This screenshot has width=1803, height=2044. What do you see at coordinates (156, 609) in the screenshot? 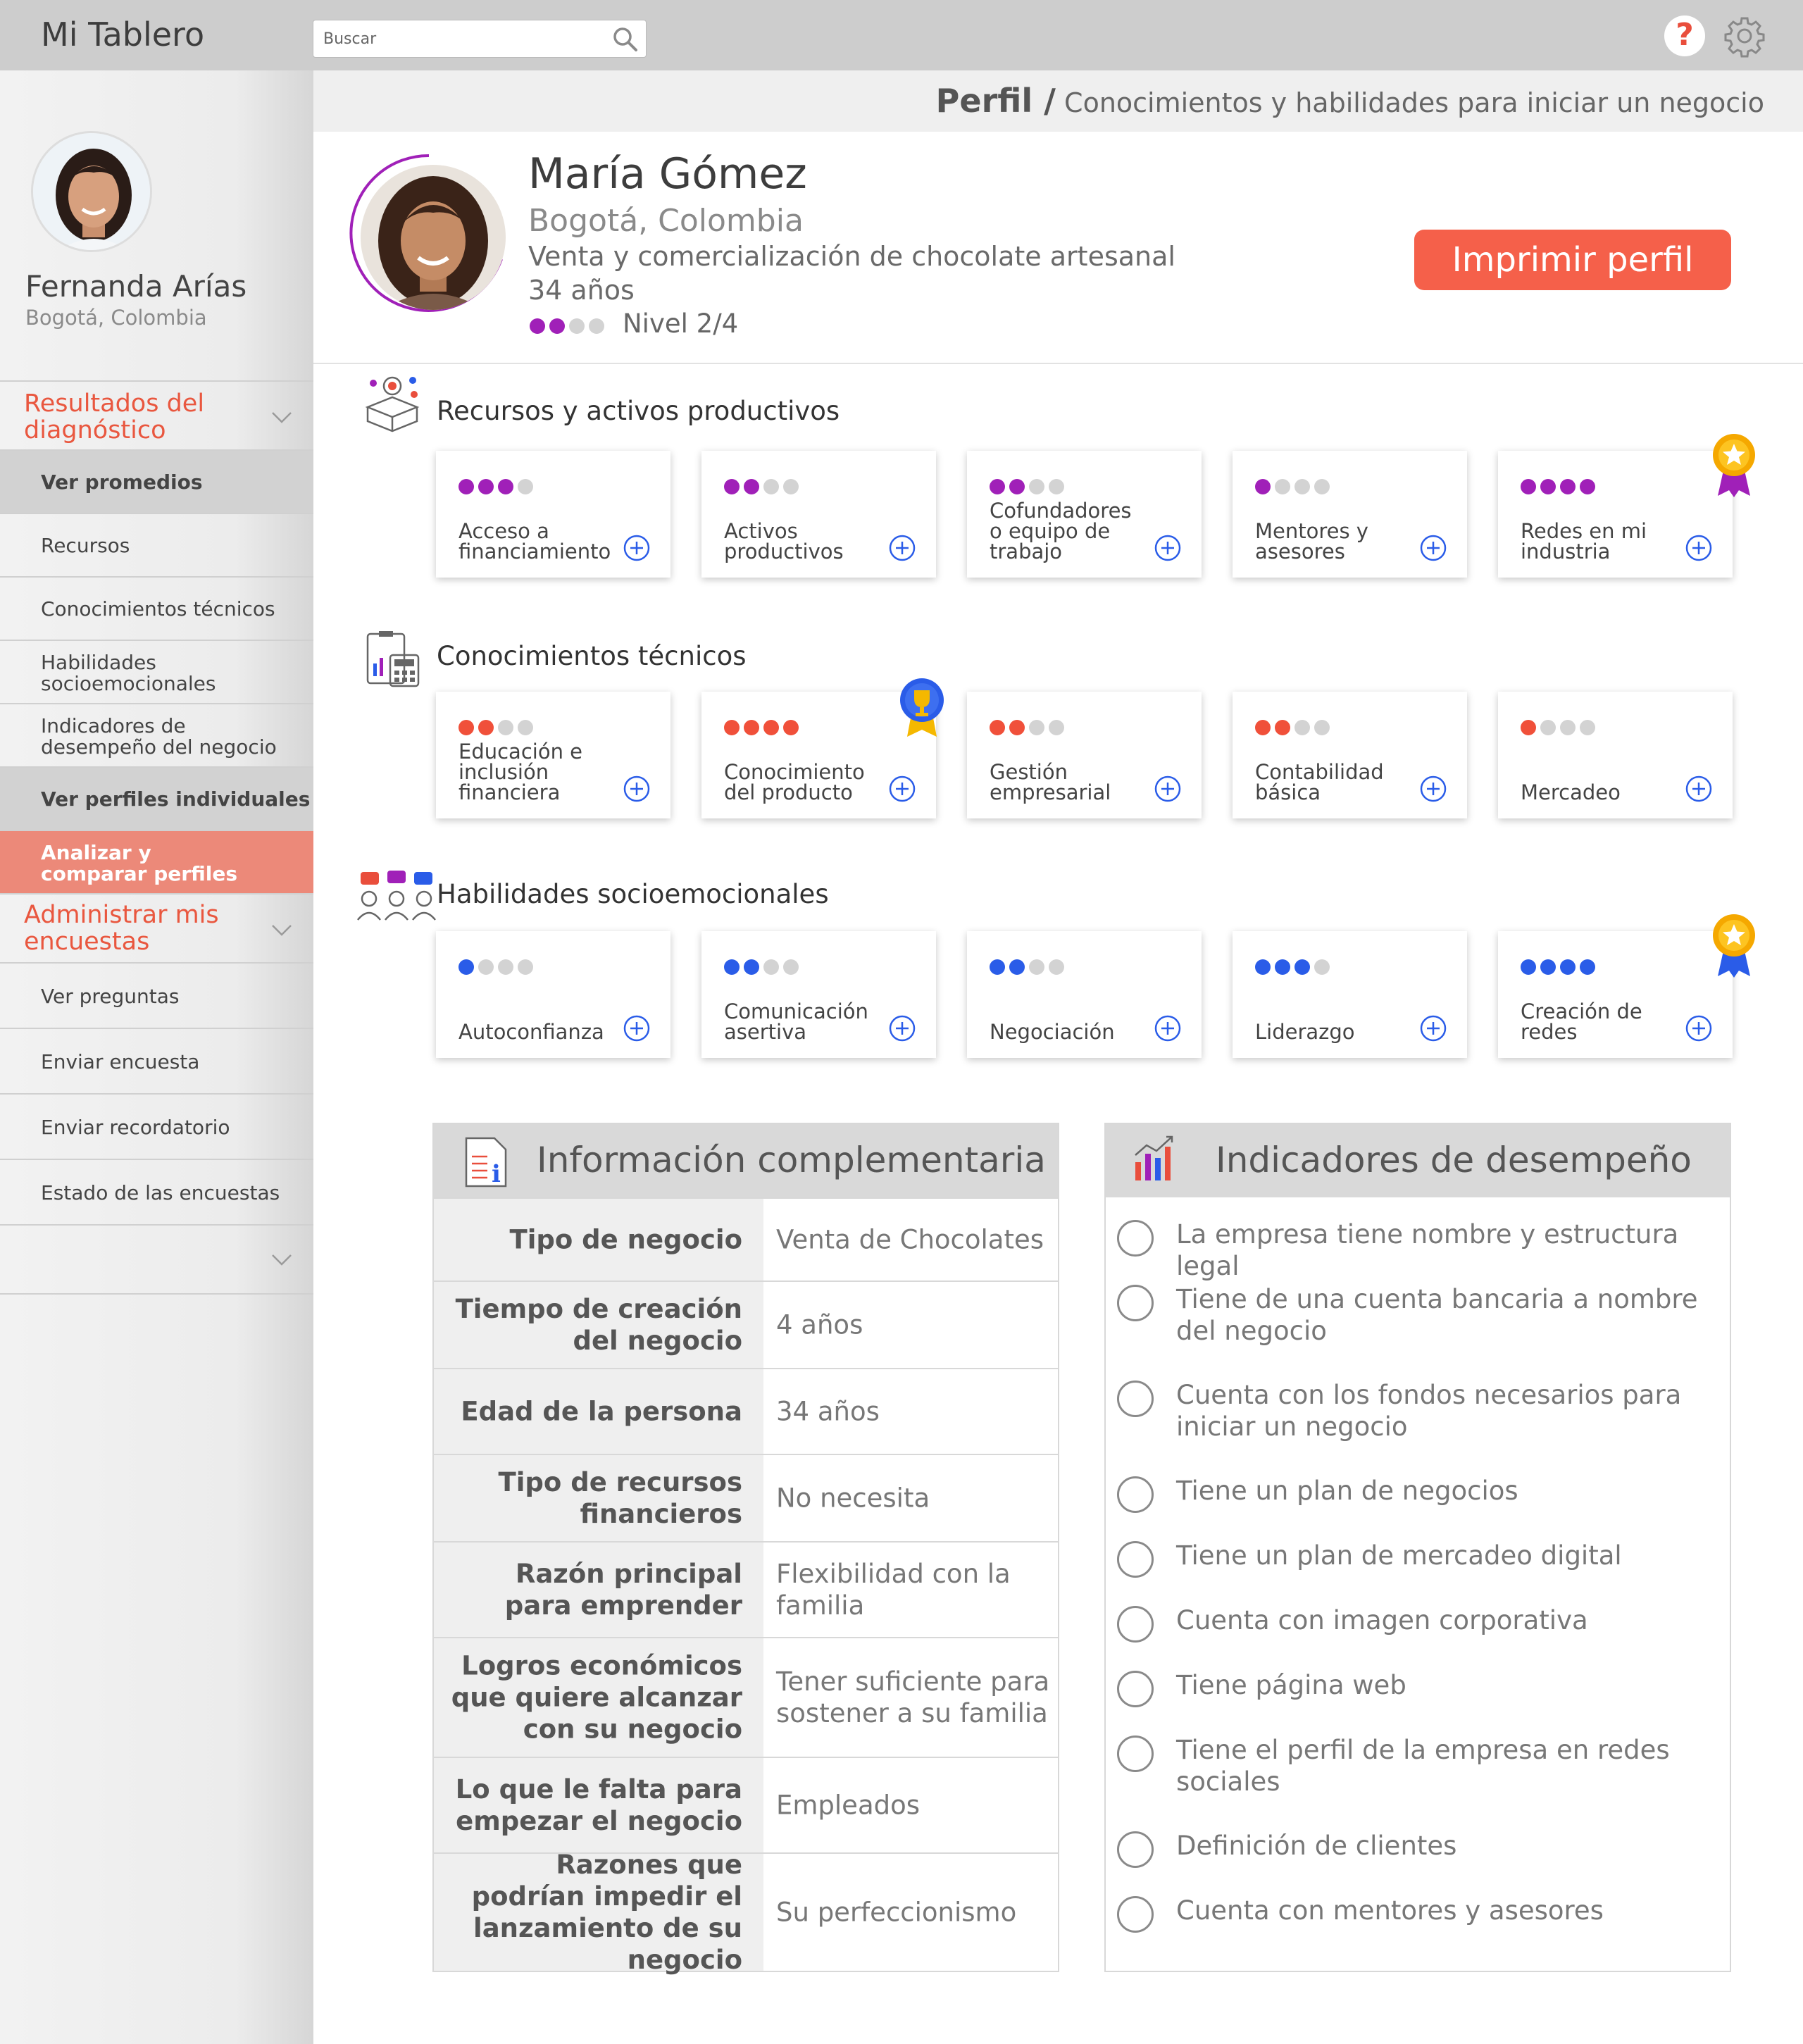
I see `nav-item-conocimientos-tecnicos: Conocimientos técnicos` at bounding box center [156, 609].